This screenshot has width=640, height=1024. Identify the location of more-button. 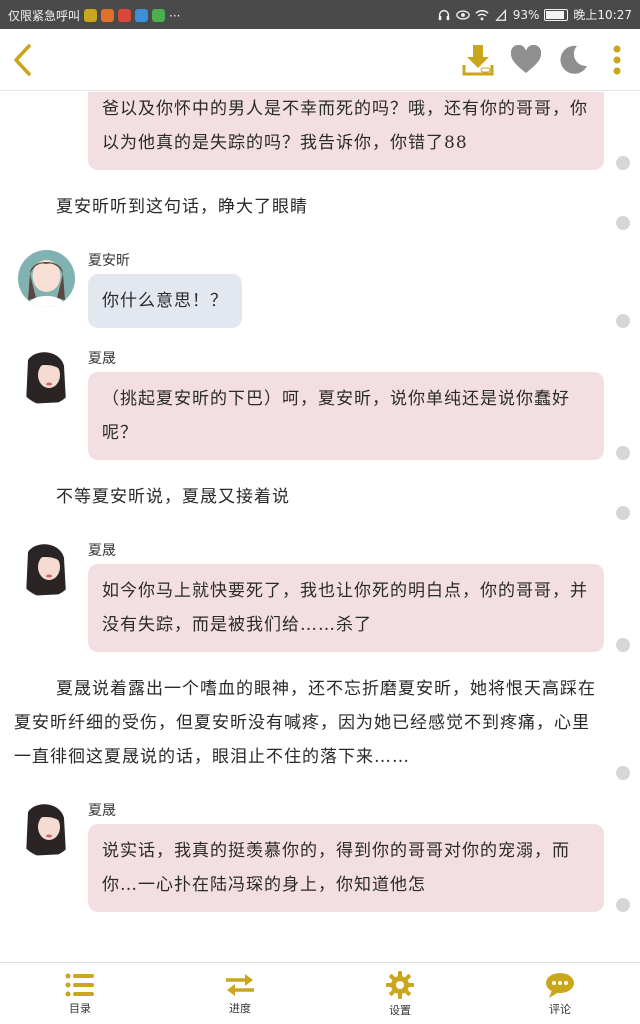
(617, 60).